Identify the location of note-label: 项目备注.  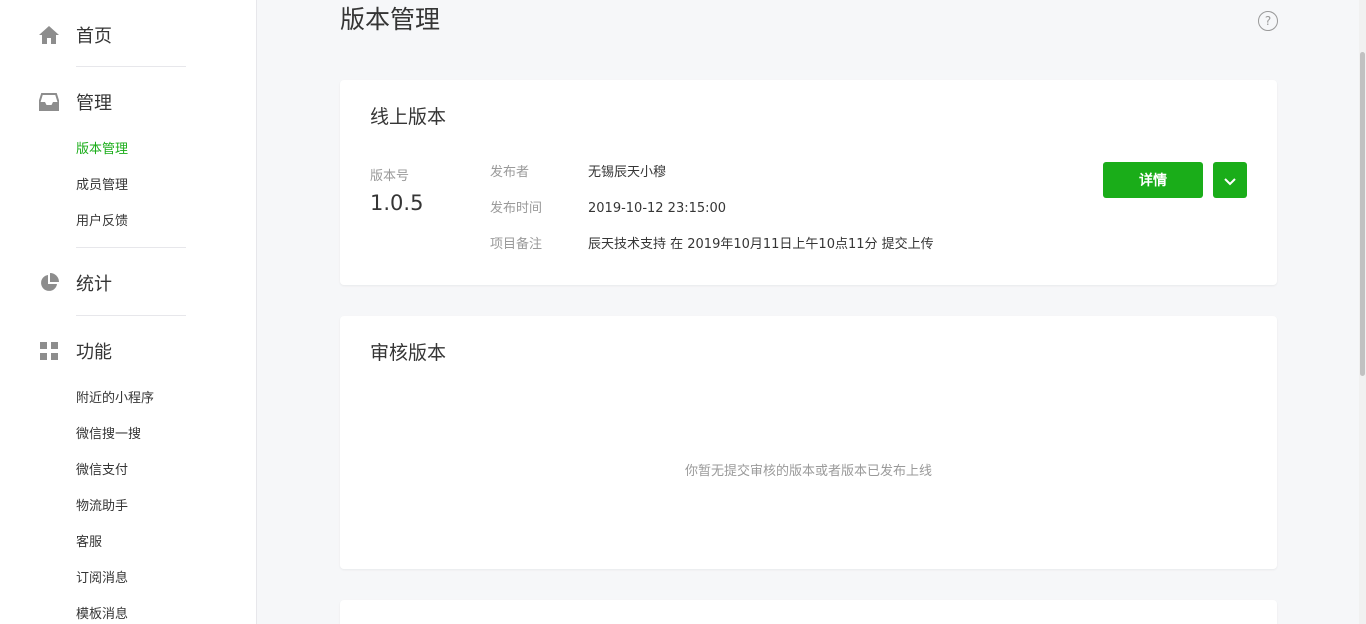
(516, 244).